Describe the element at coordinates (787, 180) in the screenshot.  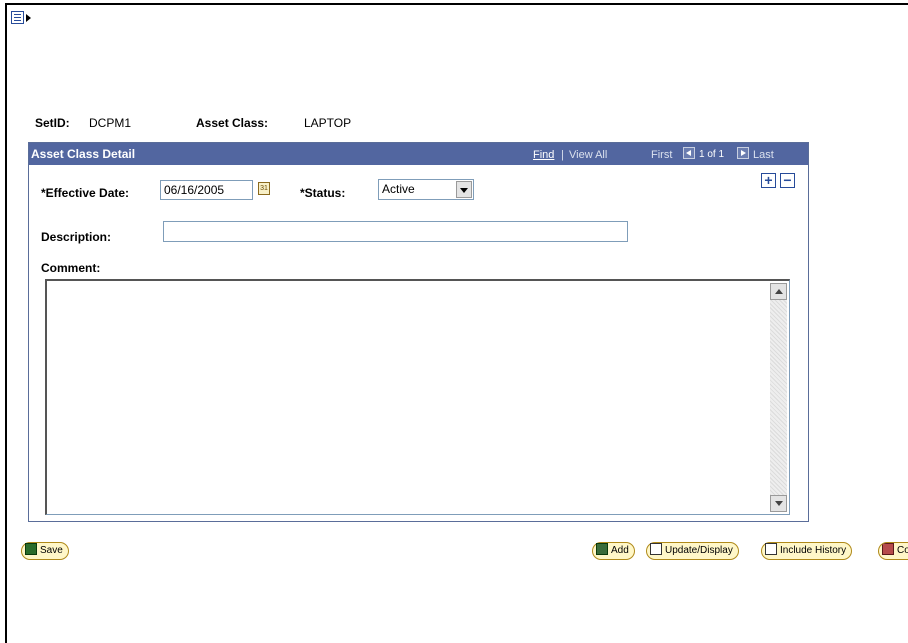
I see `delete-row-button: −` at that location.